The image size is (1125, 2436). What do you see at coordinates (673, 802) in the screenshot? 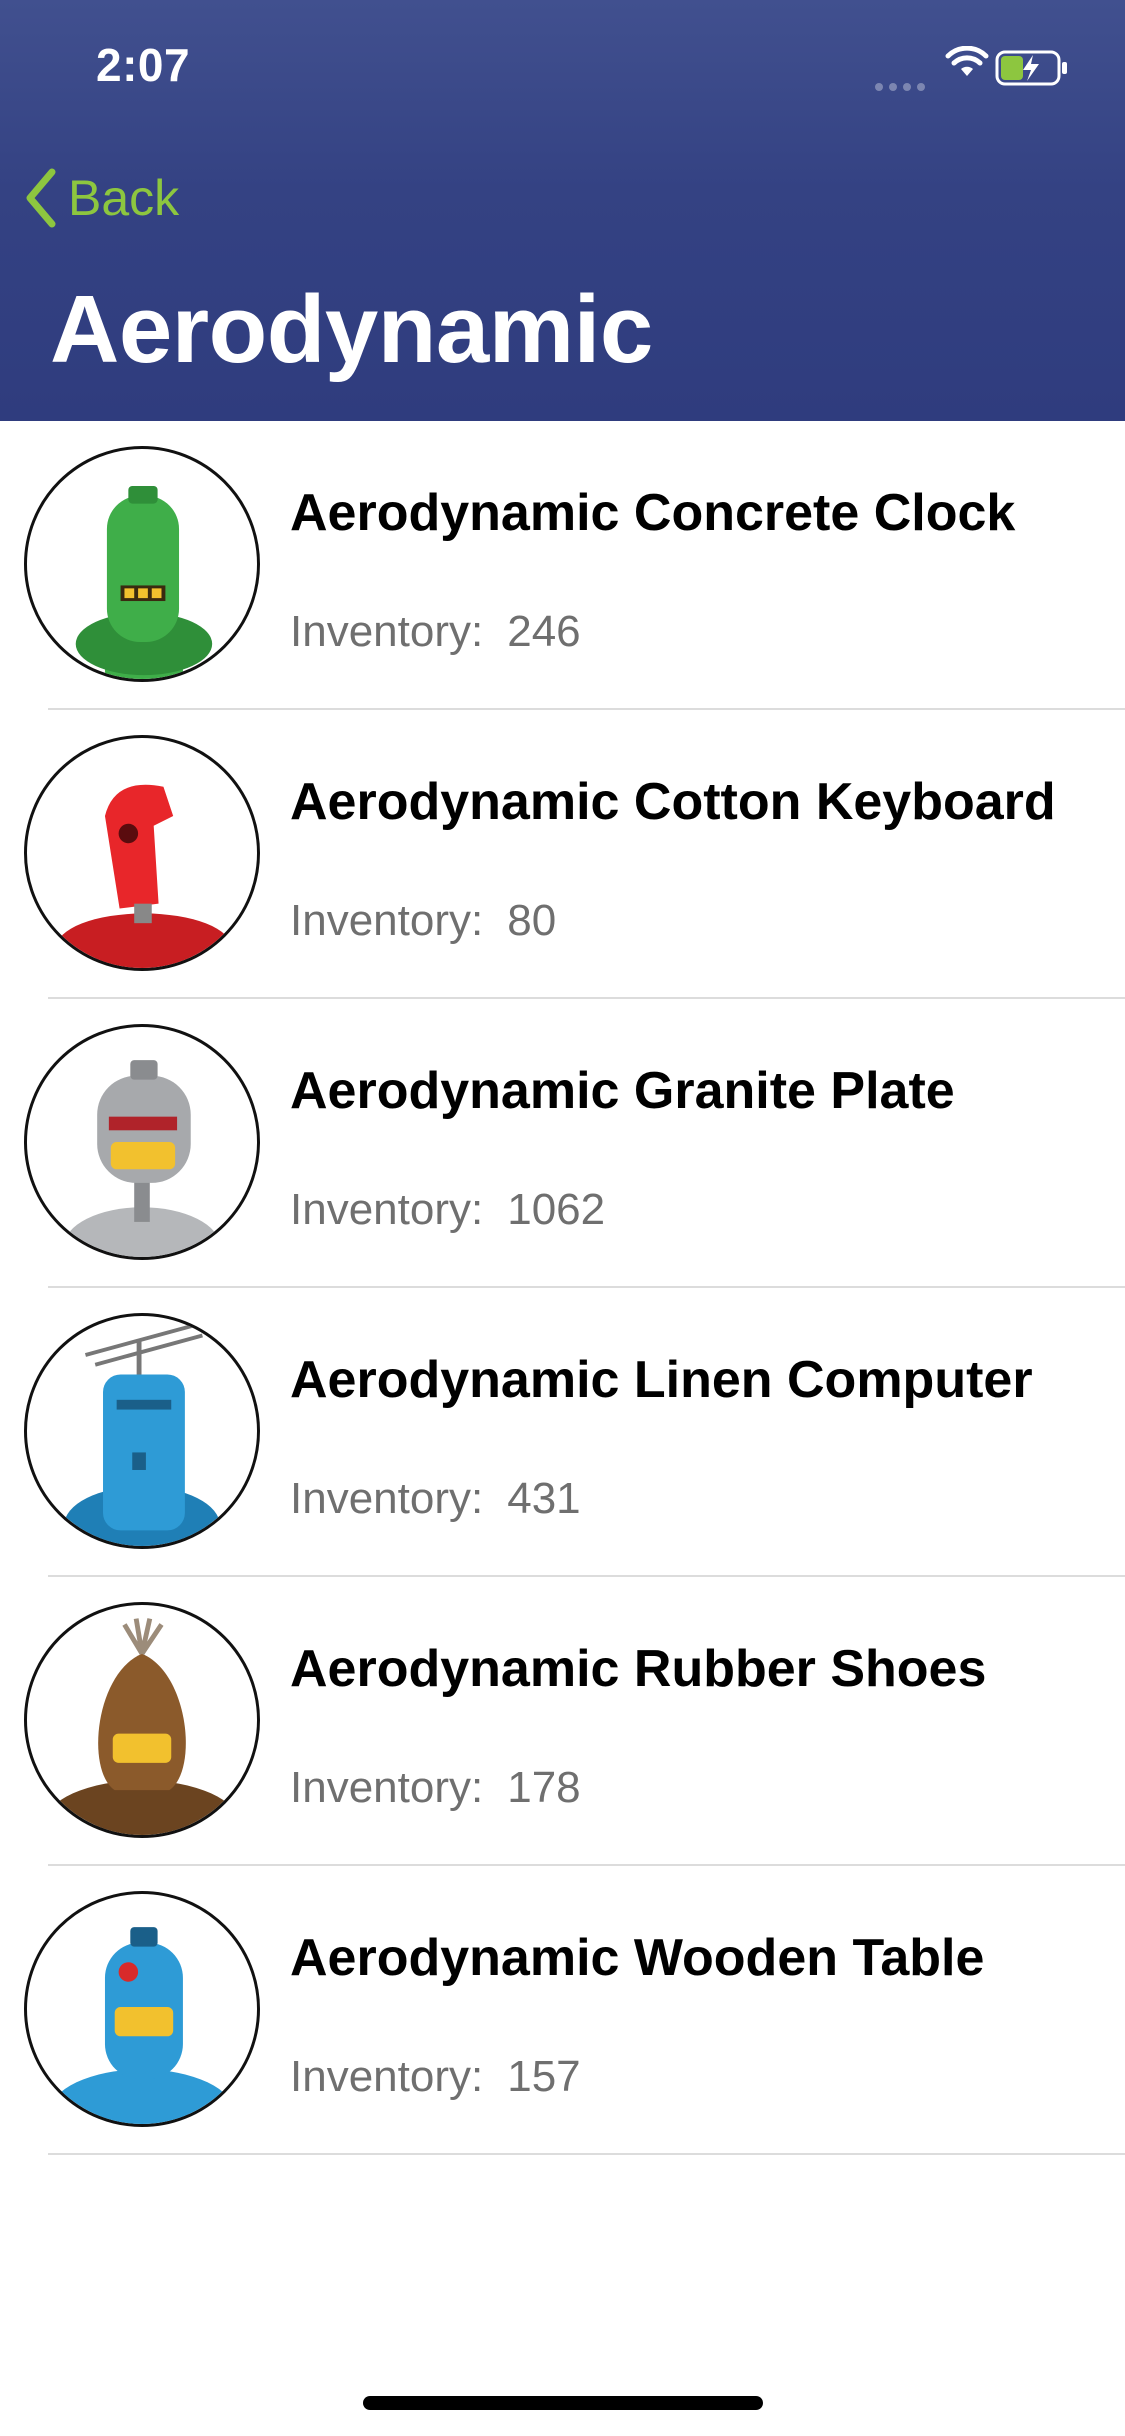
I see `product-name: Aerodynamic Cotton Keyboard` at bounding box center [673, 802].